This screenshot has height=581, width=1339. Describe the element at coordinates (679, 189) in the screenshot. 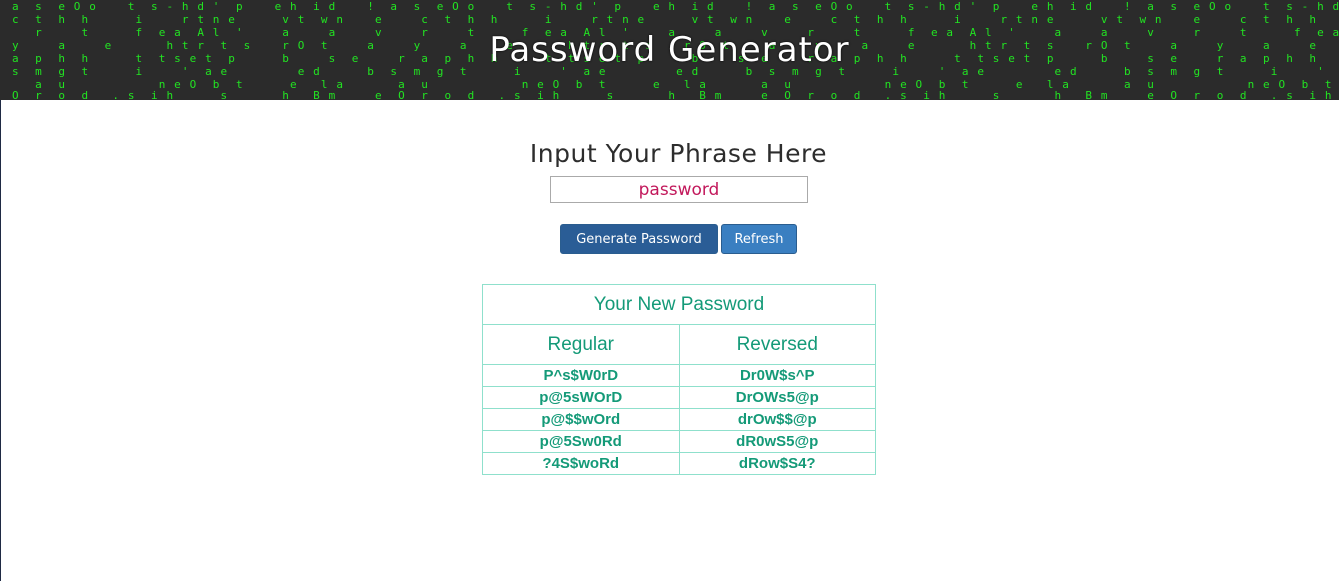

I see `phrase-input` at that location.